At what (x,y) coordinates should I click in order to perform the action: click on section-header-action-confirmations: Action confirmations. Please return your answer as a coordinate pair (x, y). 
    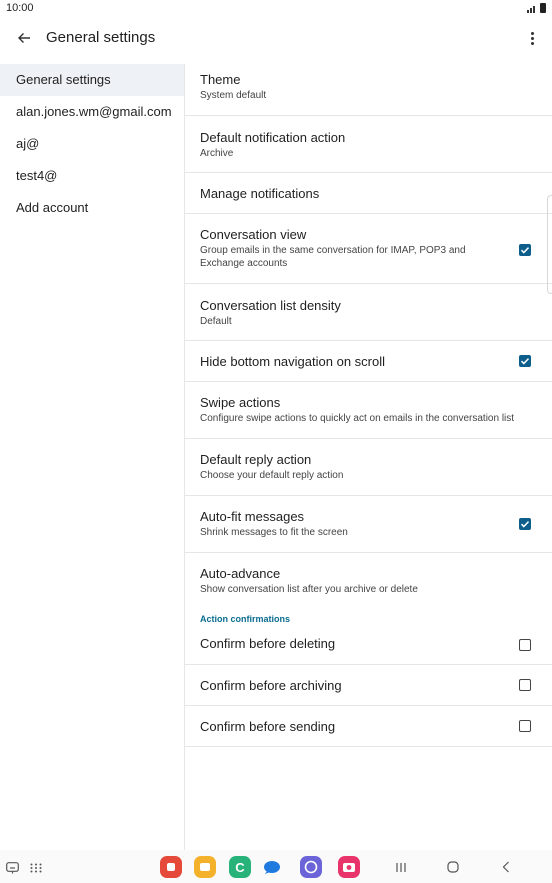
    Looking at the image, I should click on (245, 619).